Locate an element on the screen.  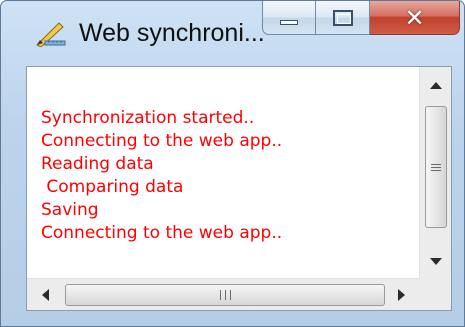
scroll-up-button is located at coordinates (436, 85).